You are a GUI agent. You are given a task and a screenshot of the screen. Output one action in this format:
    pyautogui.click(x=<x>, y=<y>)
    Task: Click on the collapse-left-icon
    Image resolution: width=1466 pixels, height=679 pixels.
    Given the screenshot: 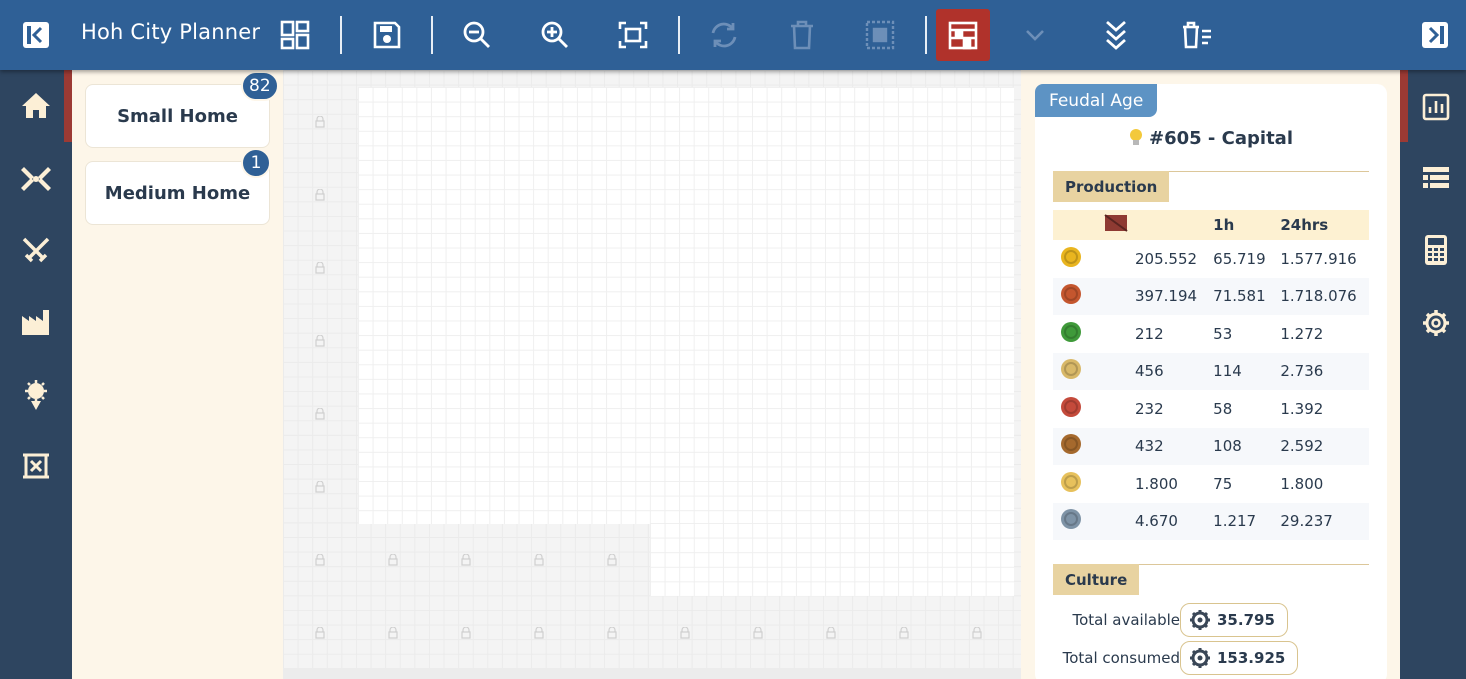 What is the action you would take?
    pyautogui.click(x=36, y=35)
    